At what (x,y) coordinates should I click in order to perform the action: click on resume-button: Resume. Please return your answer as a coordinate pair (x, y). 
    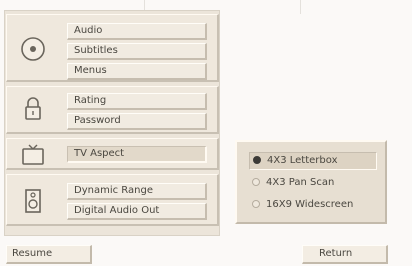
    Looking at the image, I should click on (49, 254).